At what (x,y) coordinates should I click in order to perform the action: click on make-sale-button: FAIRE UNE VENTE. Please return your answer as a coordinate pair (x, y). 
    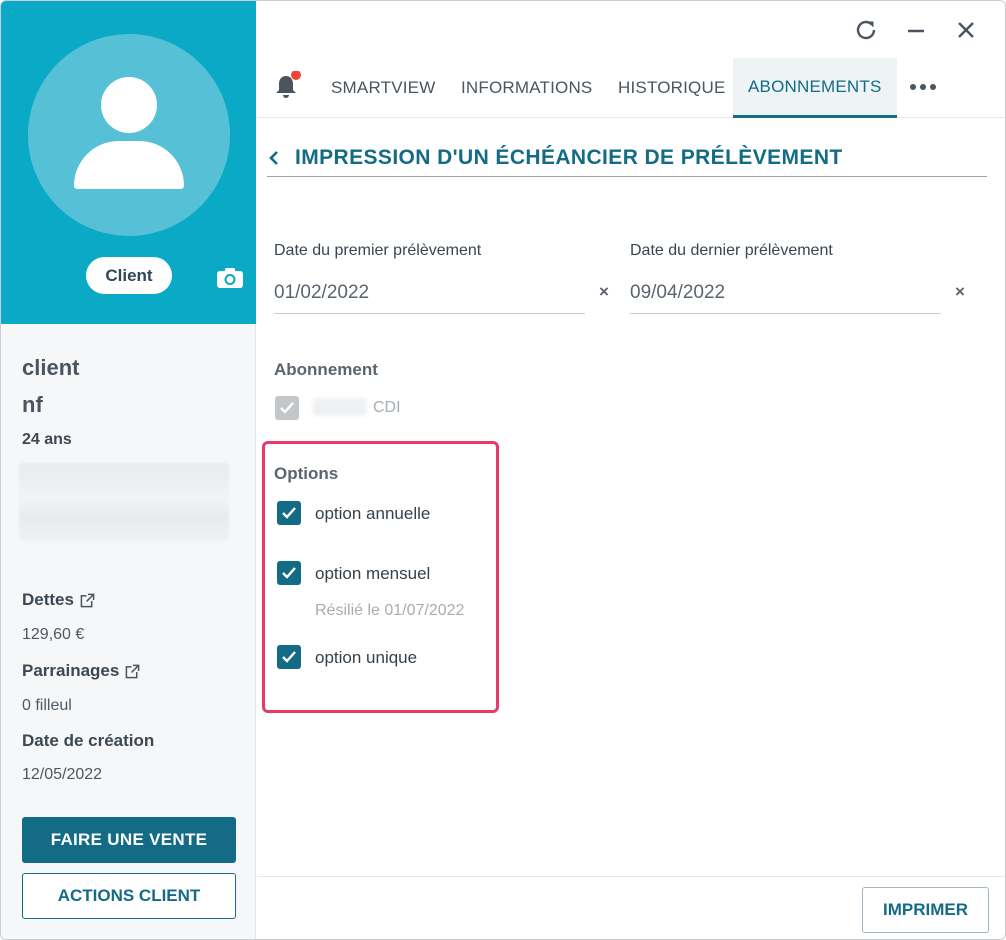
    Looking at the image, I should click on (129, 840).